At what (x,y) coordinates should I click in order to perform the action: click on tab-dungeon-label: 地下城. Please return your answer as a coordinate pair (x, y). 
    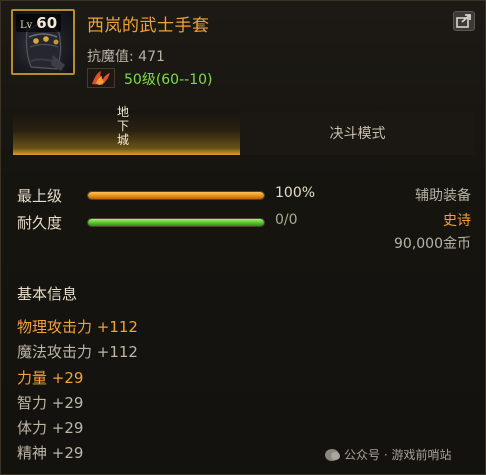
    Looking at the image, I should click on (122, 126).